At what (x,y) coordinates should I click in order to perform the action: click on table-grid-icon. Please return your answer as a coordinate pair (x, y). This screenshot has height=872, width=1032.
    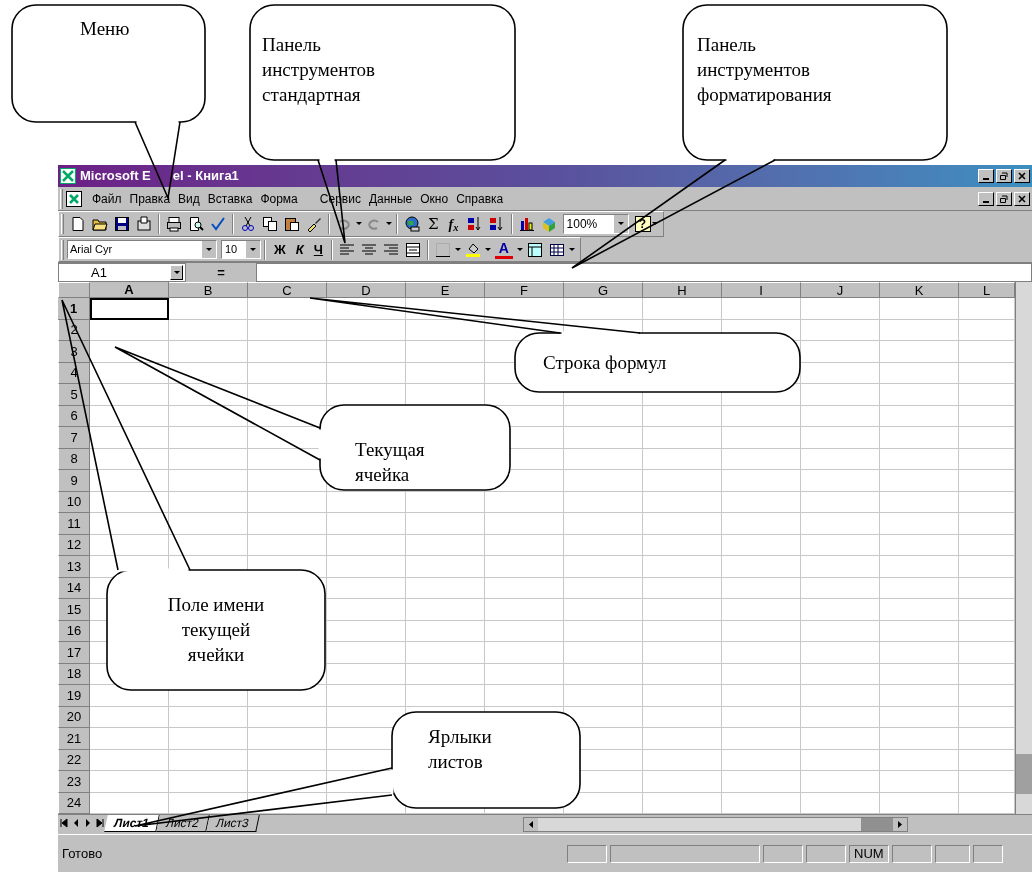
    Looking at the image, I should click on (556, 249).